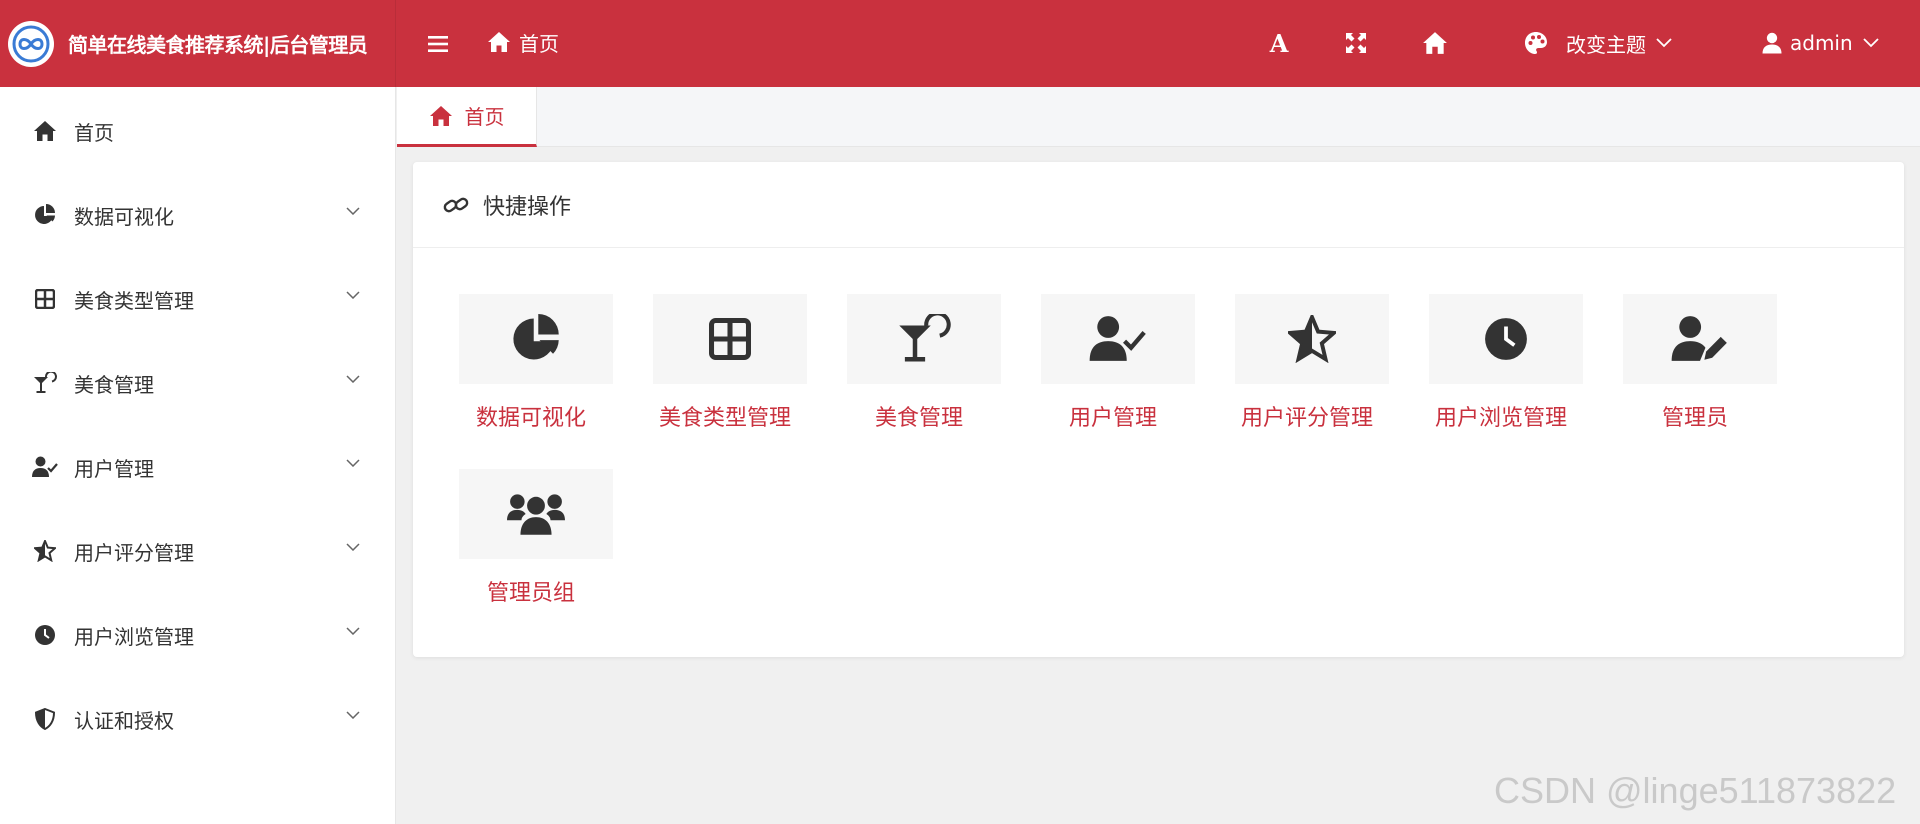  I want to click on user-name: admin, so click(1821, 43).